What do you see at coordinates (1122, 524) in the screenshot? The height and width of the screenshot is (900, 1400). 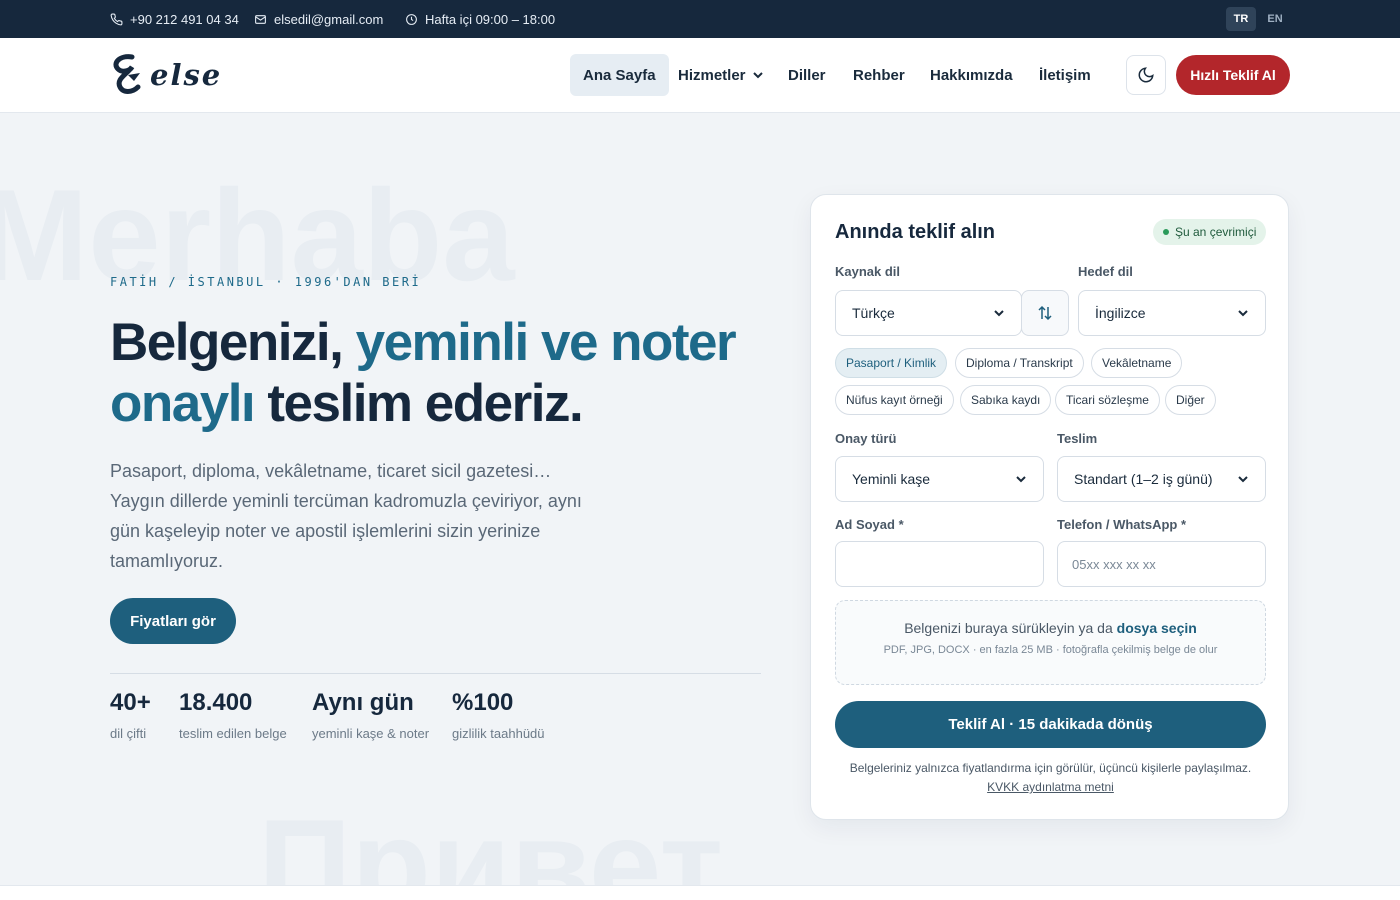 I see `phone-label: Telefon / WhatsApp *` at bounding box center [1122, 524].